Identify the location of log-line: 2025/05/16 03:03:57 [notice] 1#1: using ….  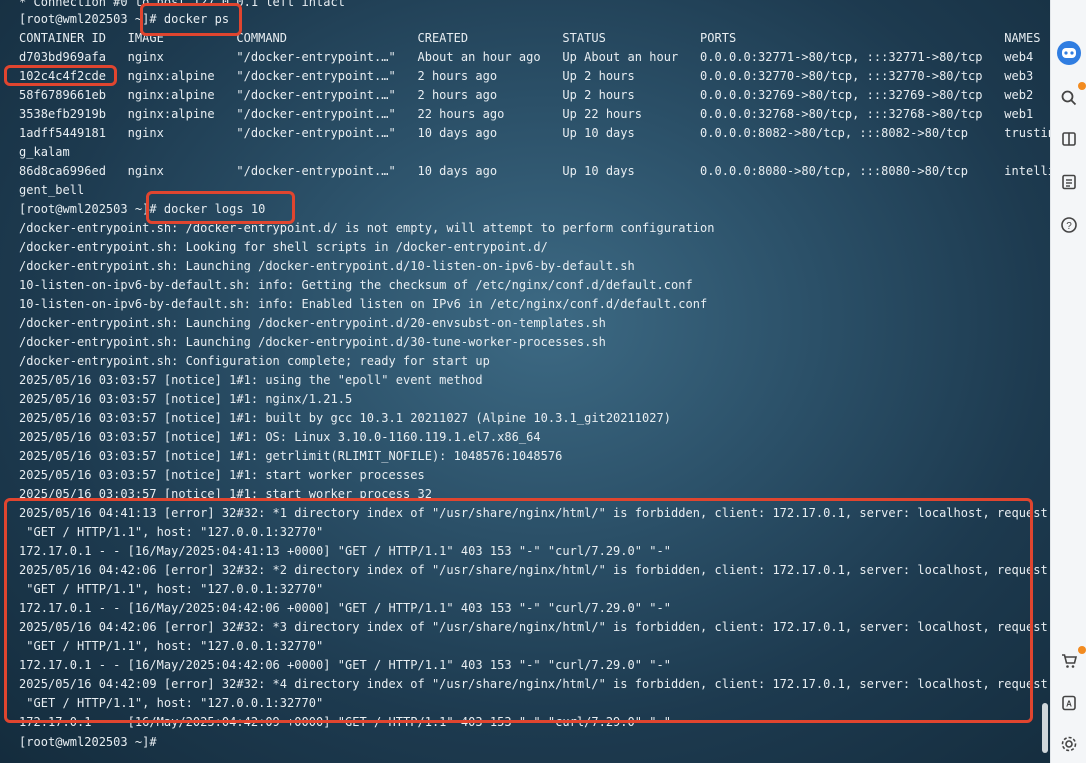
(251, 380).